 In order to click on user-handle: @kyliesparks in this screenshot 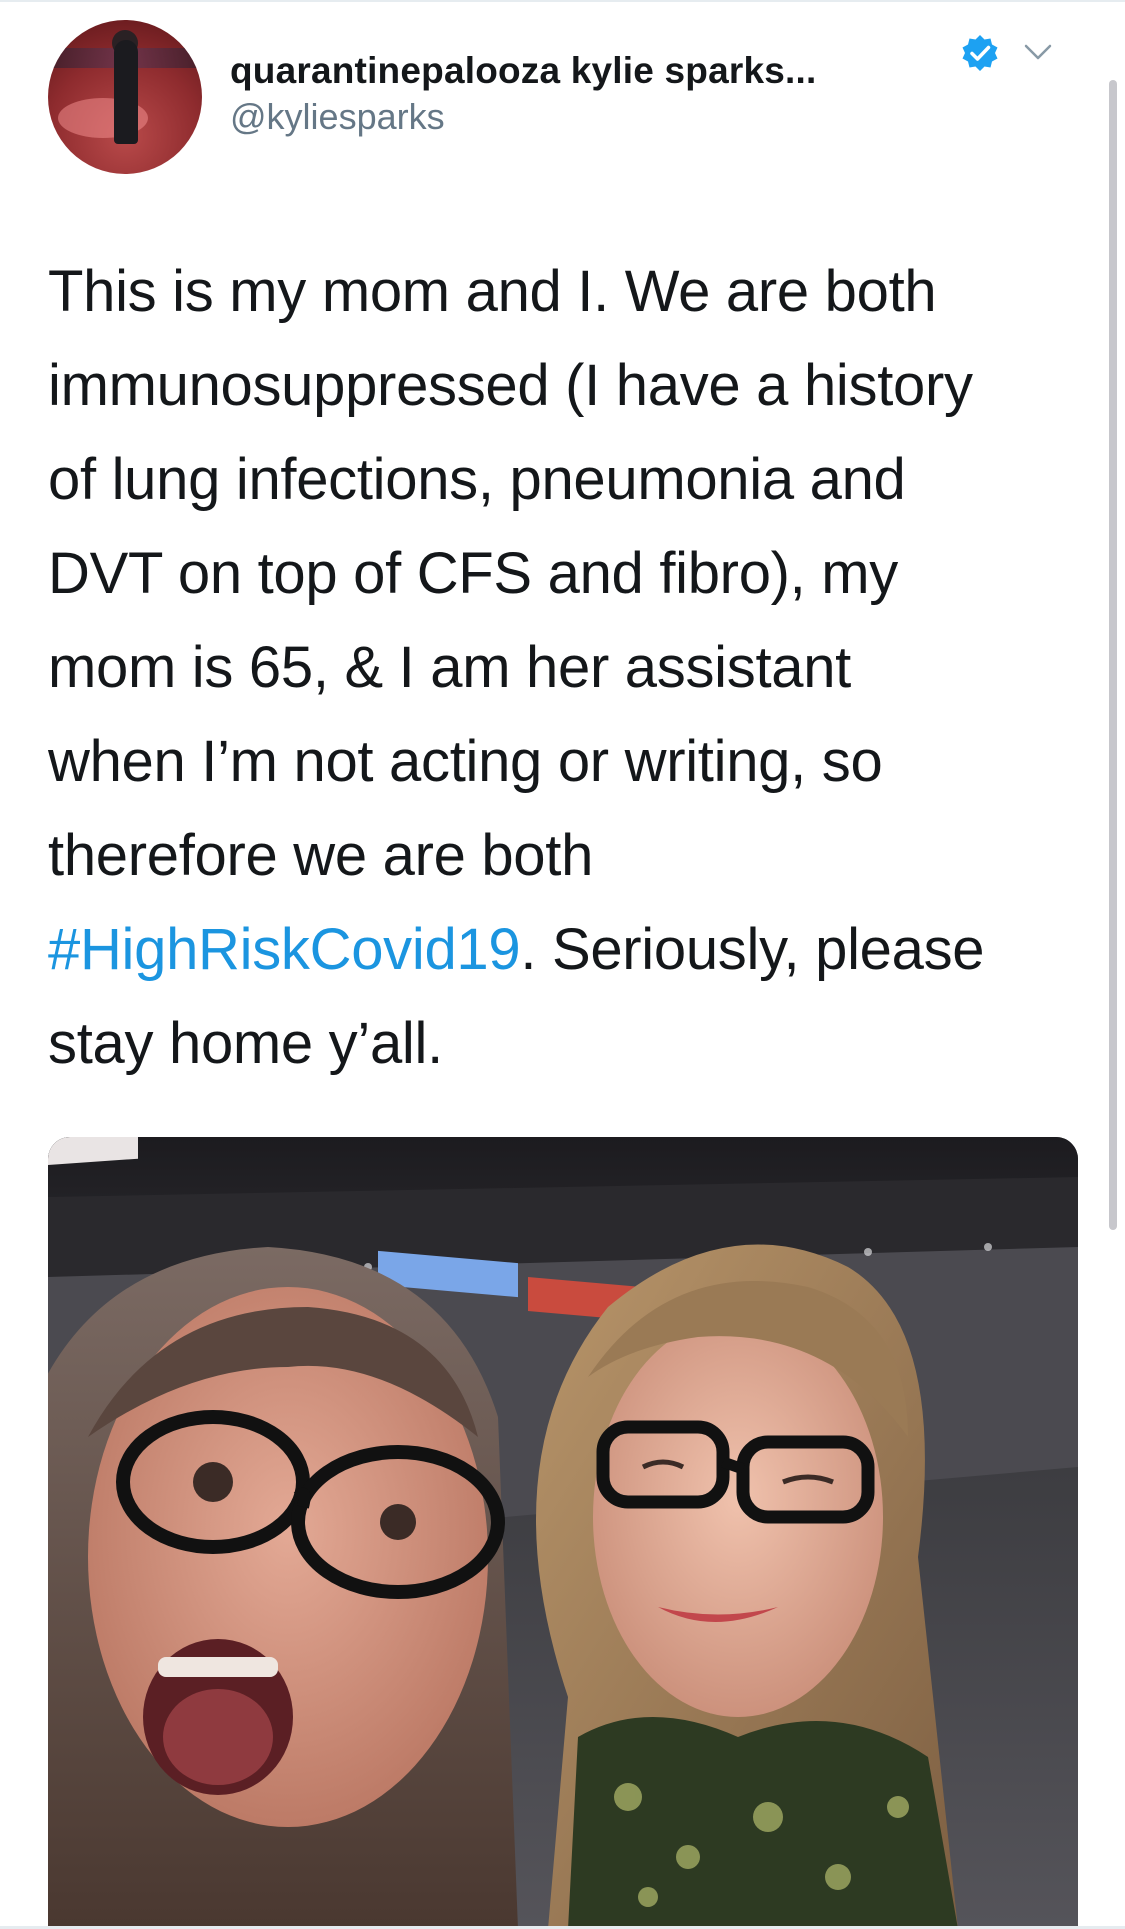, I will do `click(523, 117)`.